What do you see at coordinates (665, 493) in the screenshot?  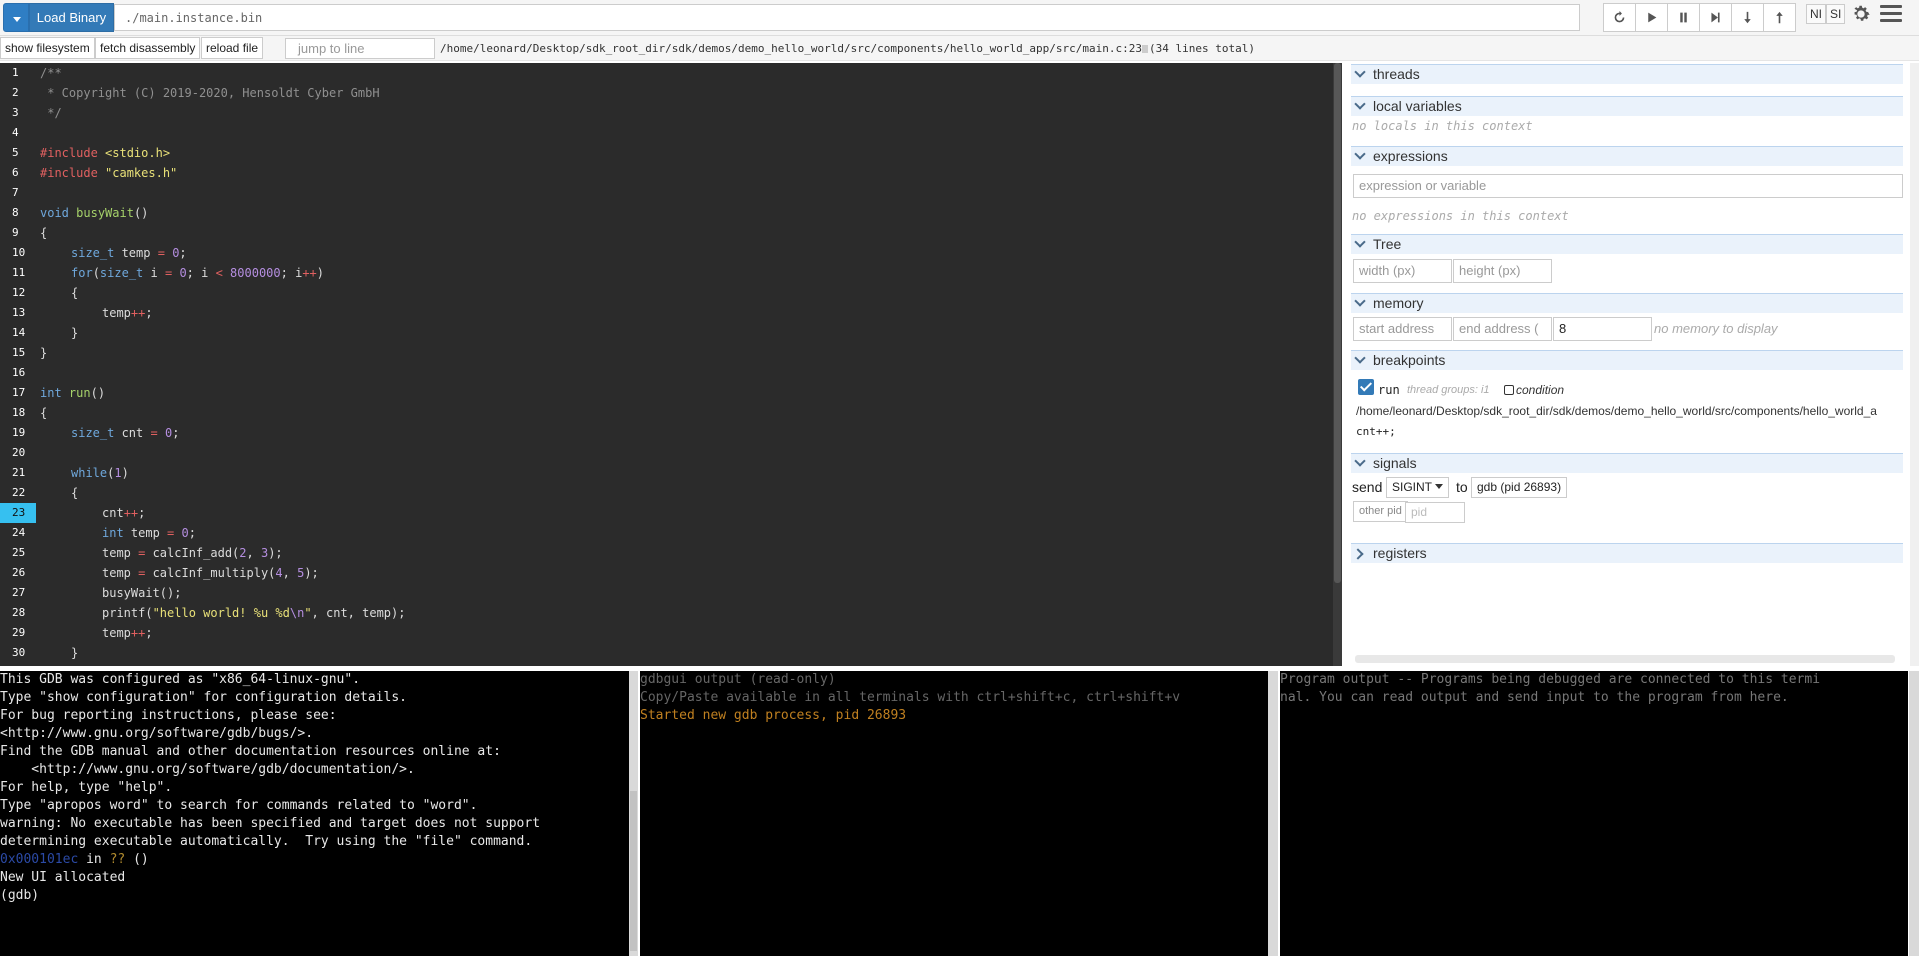 I see `code-line: 22{` at bounding box center [665, 493].